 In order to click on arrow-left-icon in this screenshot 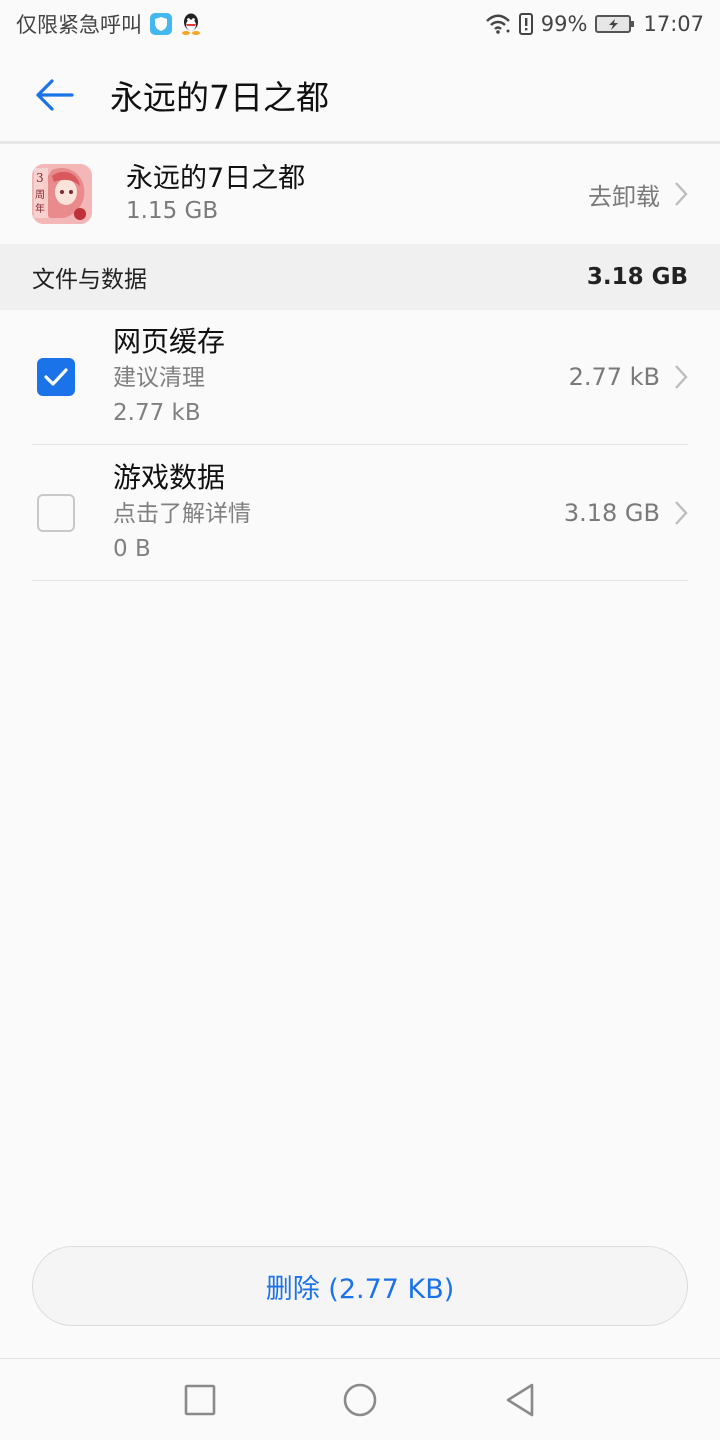, I will do `click(55, 94)`.